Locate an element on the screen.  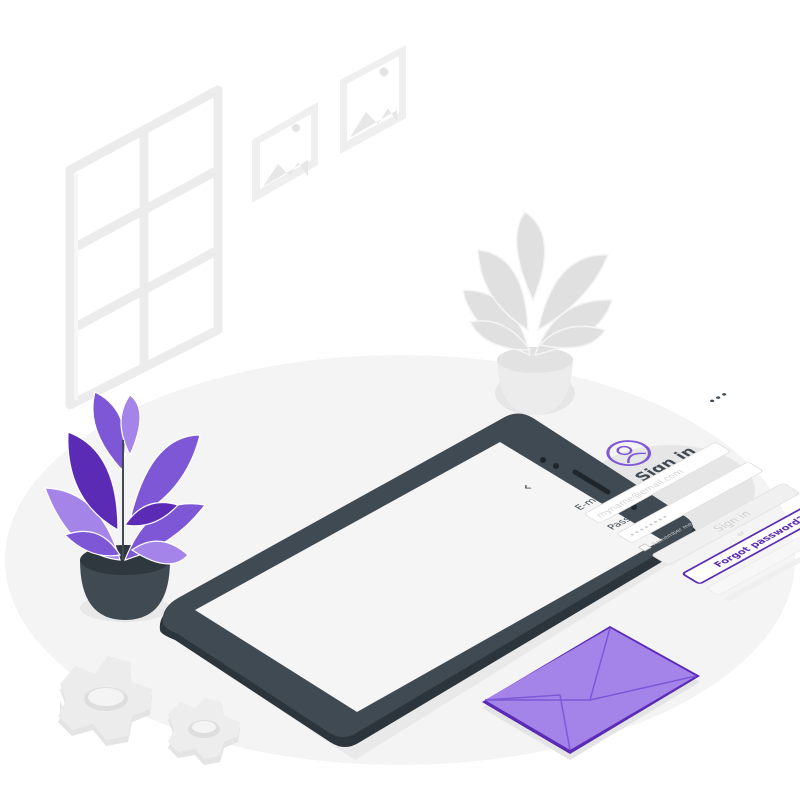
more-dots-icon: • • • is located at coordinates (717, 398).